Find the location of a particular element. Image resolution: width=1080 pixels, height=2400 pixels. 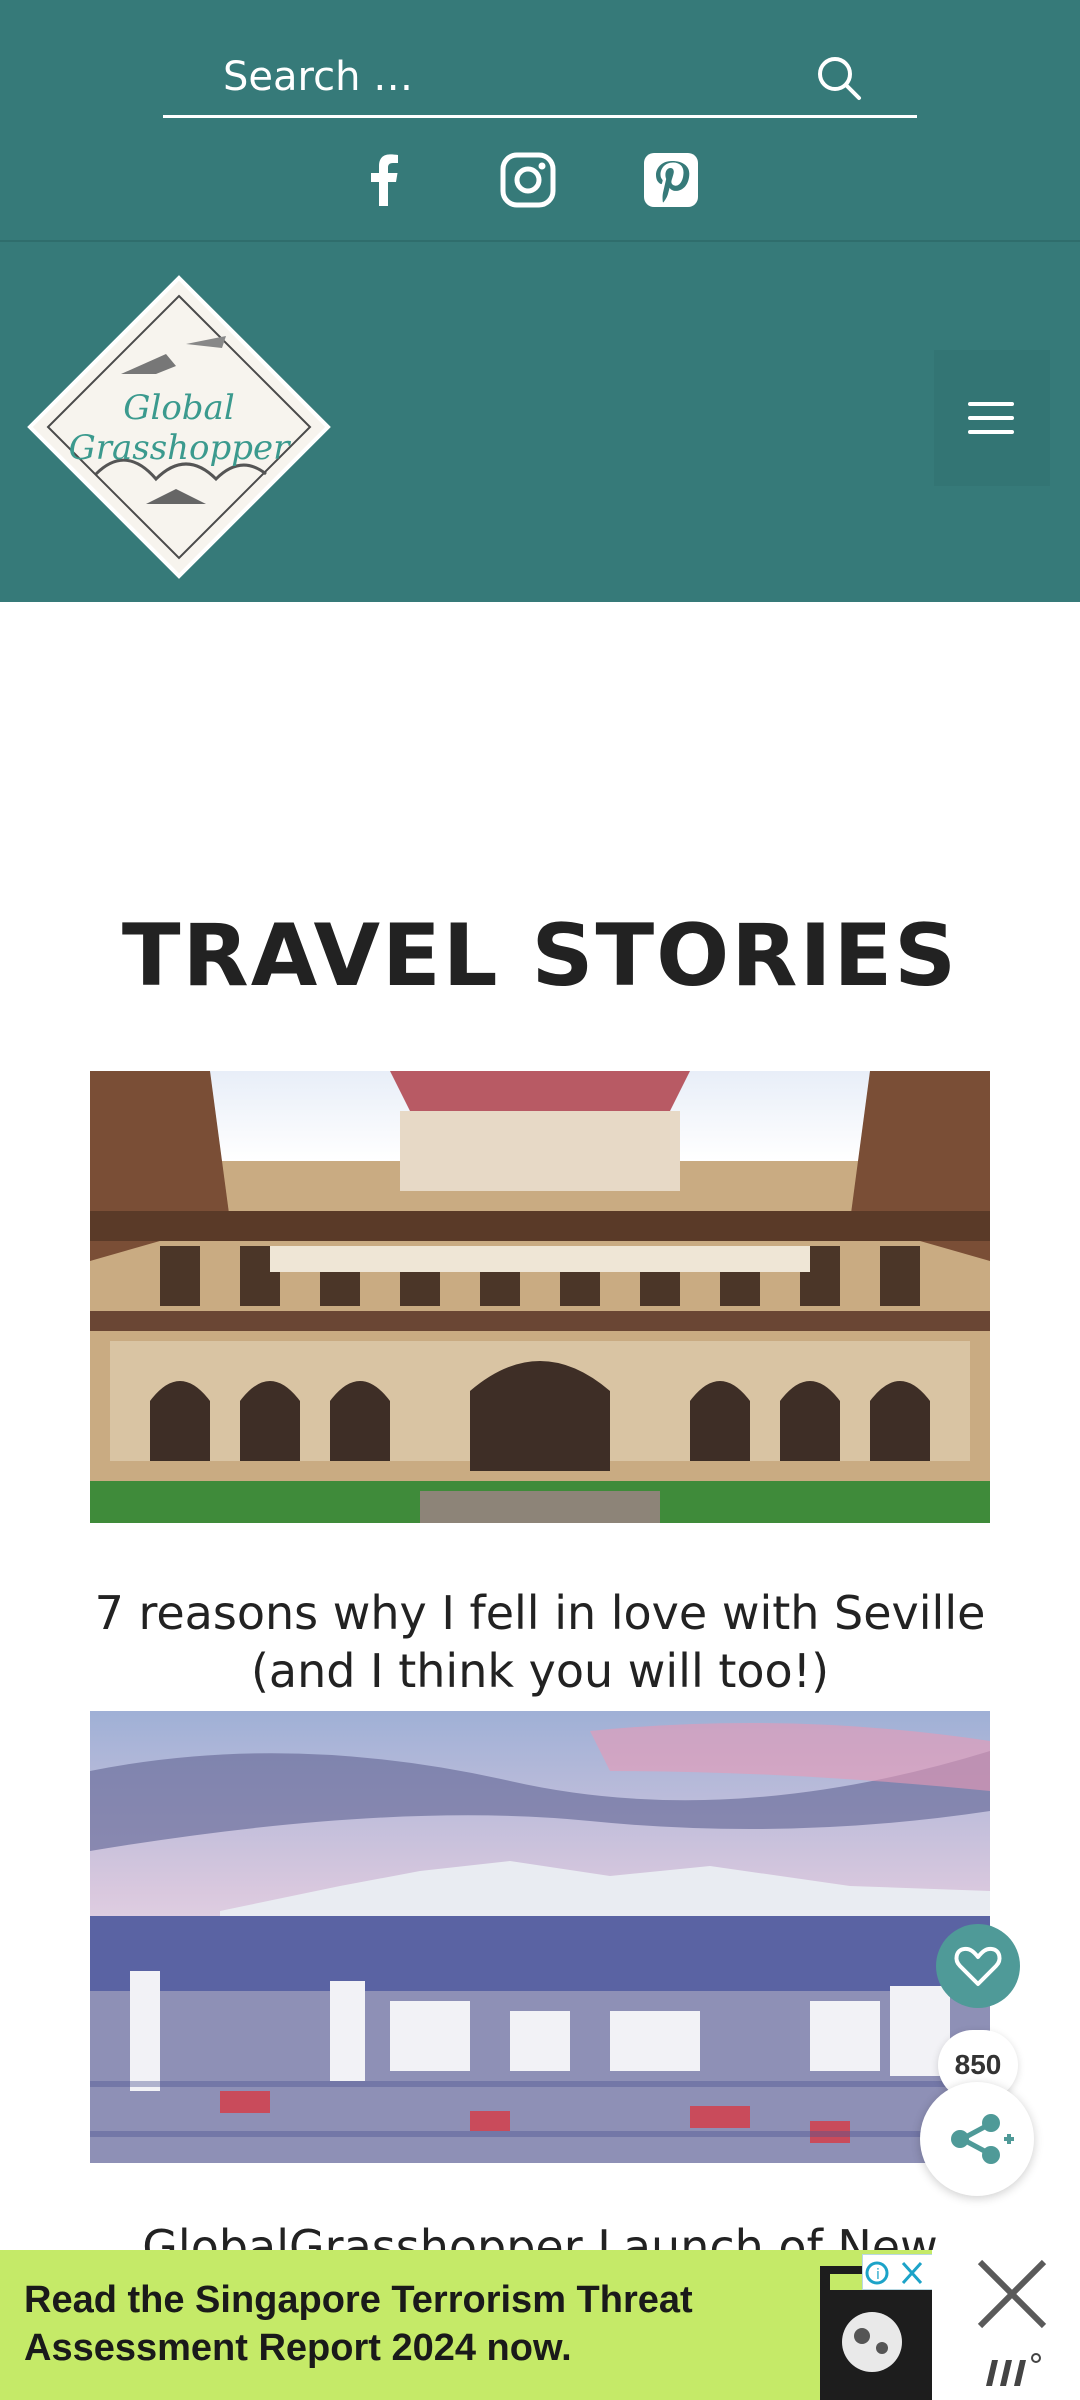

facebook-icon is located at coordinates (385, 180).